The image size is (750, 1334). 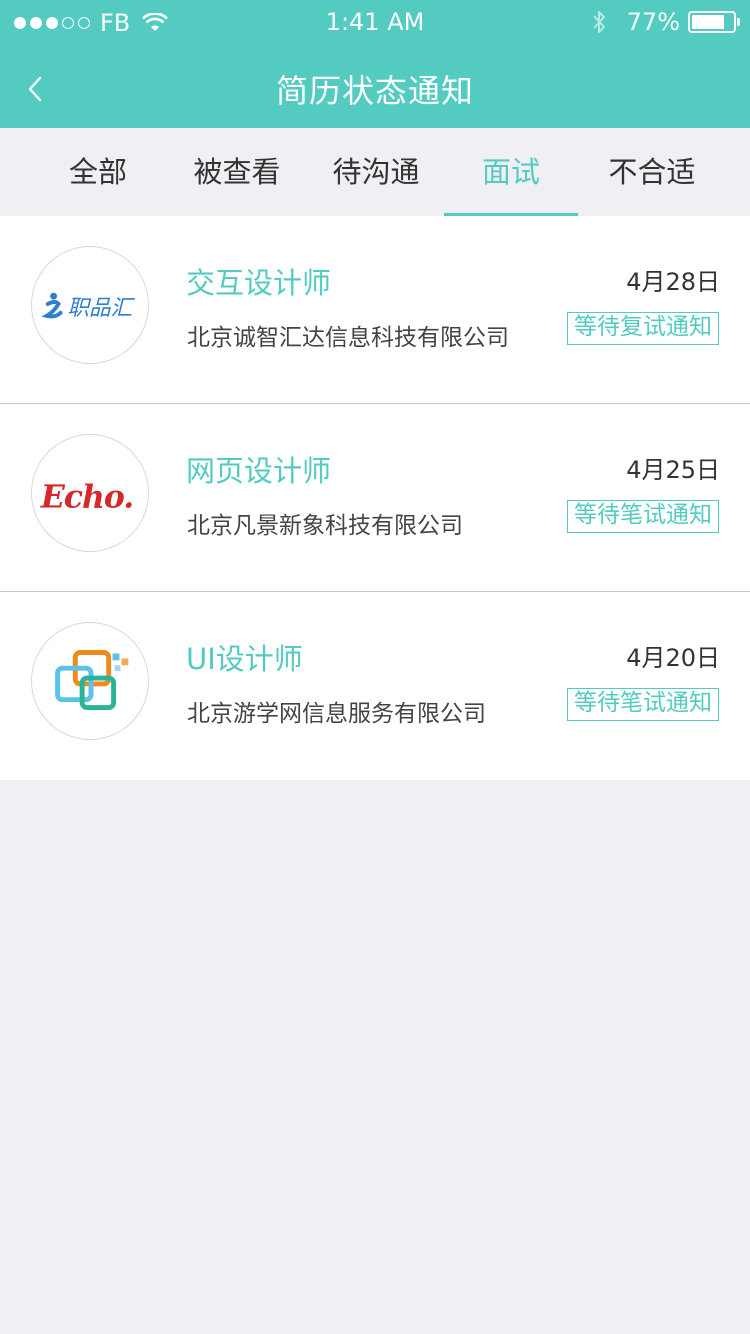 I want to click on tab-to-communicate: 待沟通, so click(x=376, y=172).